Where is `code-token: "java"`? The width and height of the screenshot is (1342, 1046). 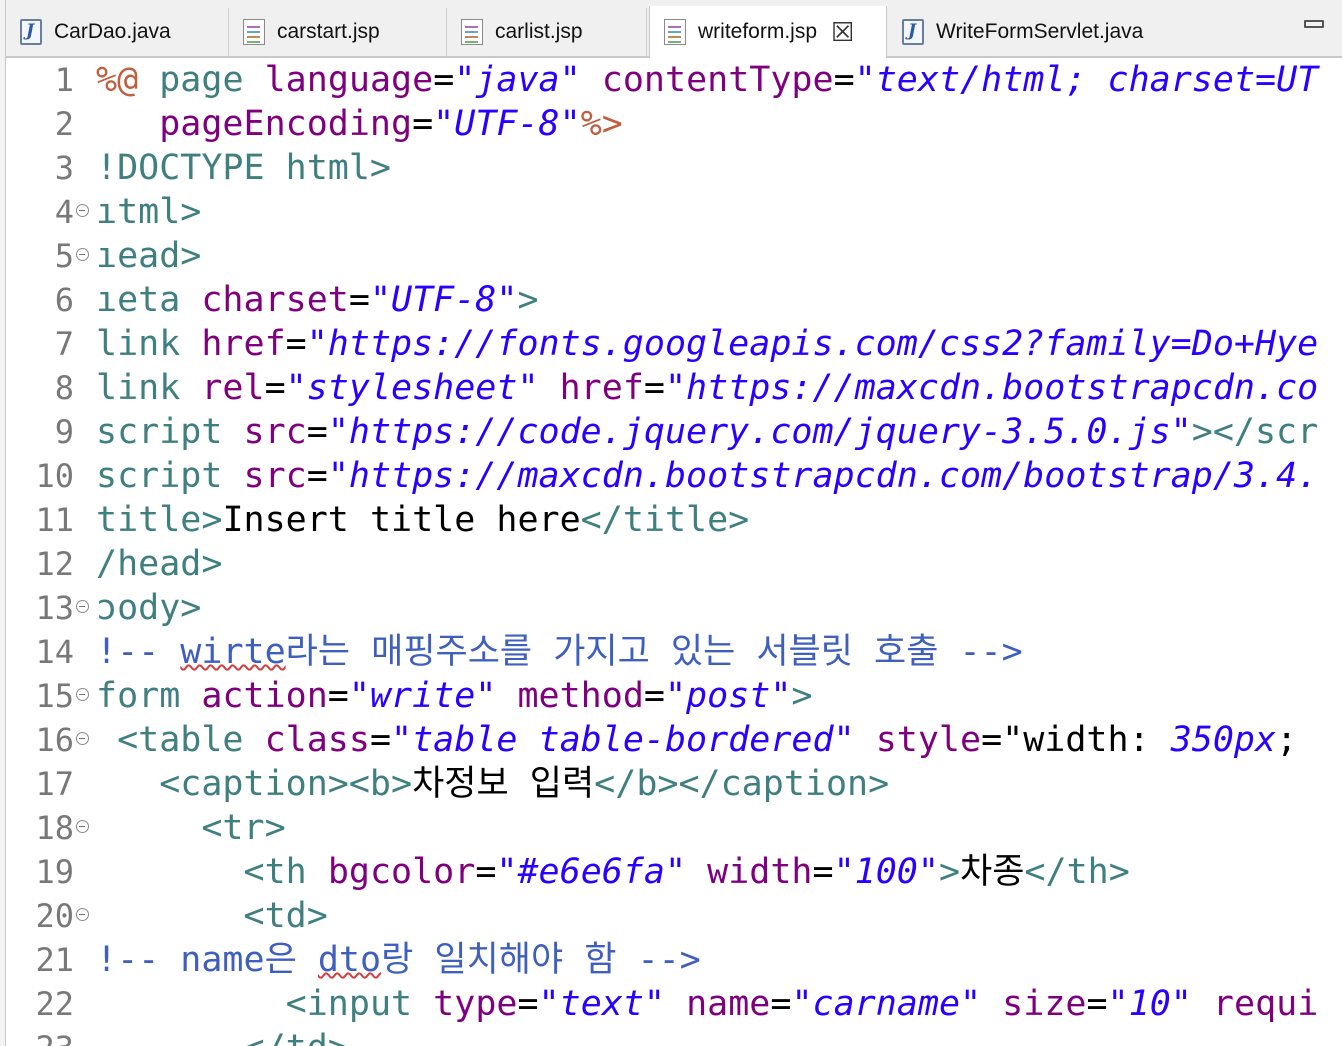 code-token: "java" is located at coordinates (517, 80).